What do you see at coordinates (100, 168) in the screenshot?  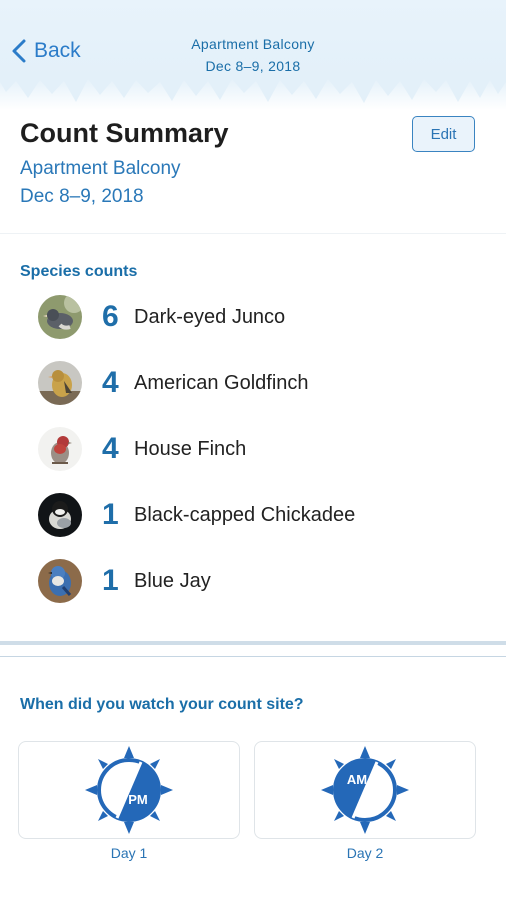 I see `site-name: Apartment Balcony` at bounding box center [100, 168].